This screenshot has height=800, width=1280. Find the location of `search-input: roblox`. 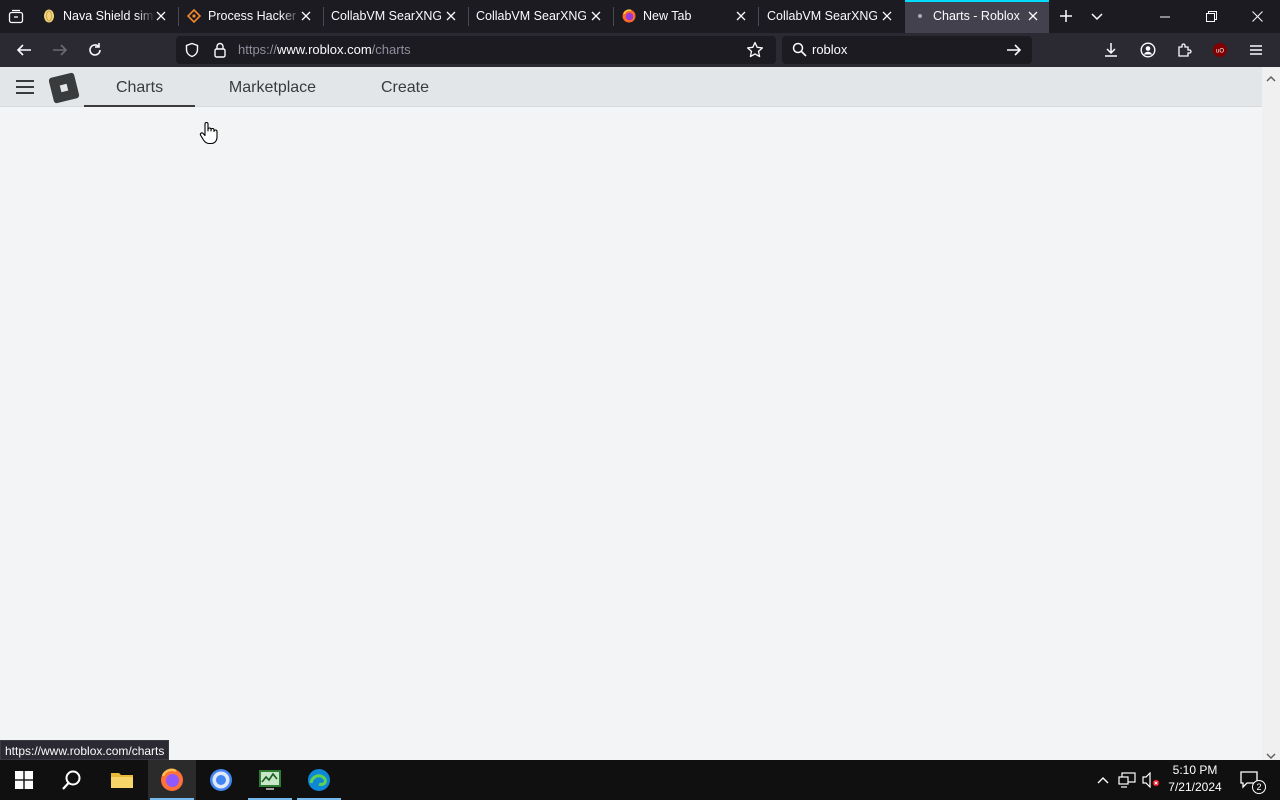

search-input: roblox is located at coordinates (829, 50).